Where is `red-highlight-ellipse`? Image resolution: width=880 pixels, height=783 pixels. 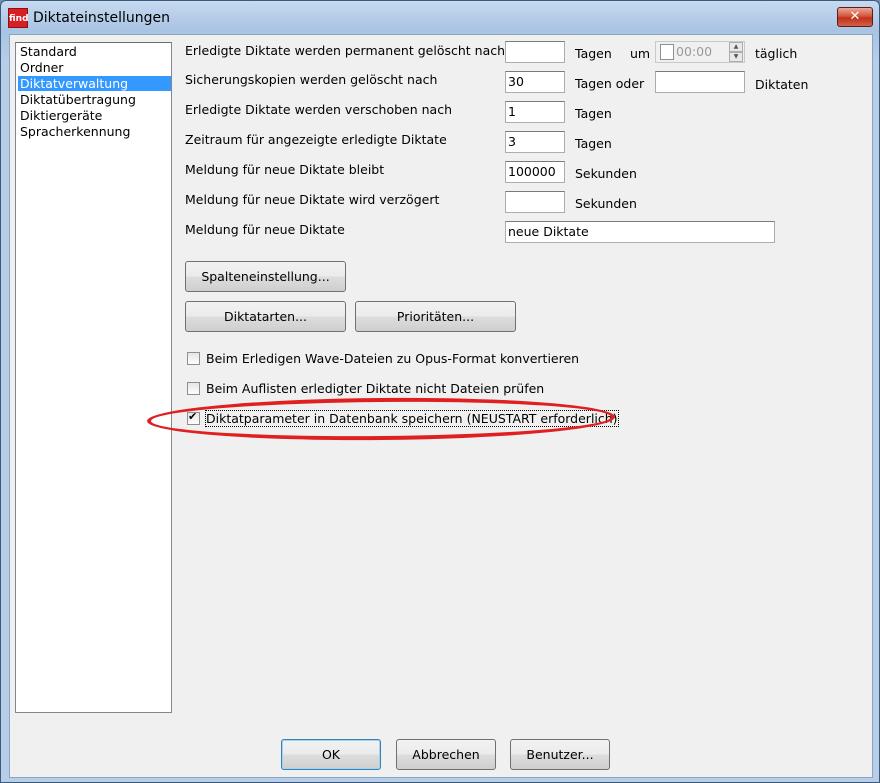 red-highlight-ellipse is located at coordinates (381, 419).